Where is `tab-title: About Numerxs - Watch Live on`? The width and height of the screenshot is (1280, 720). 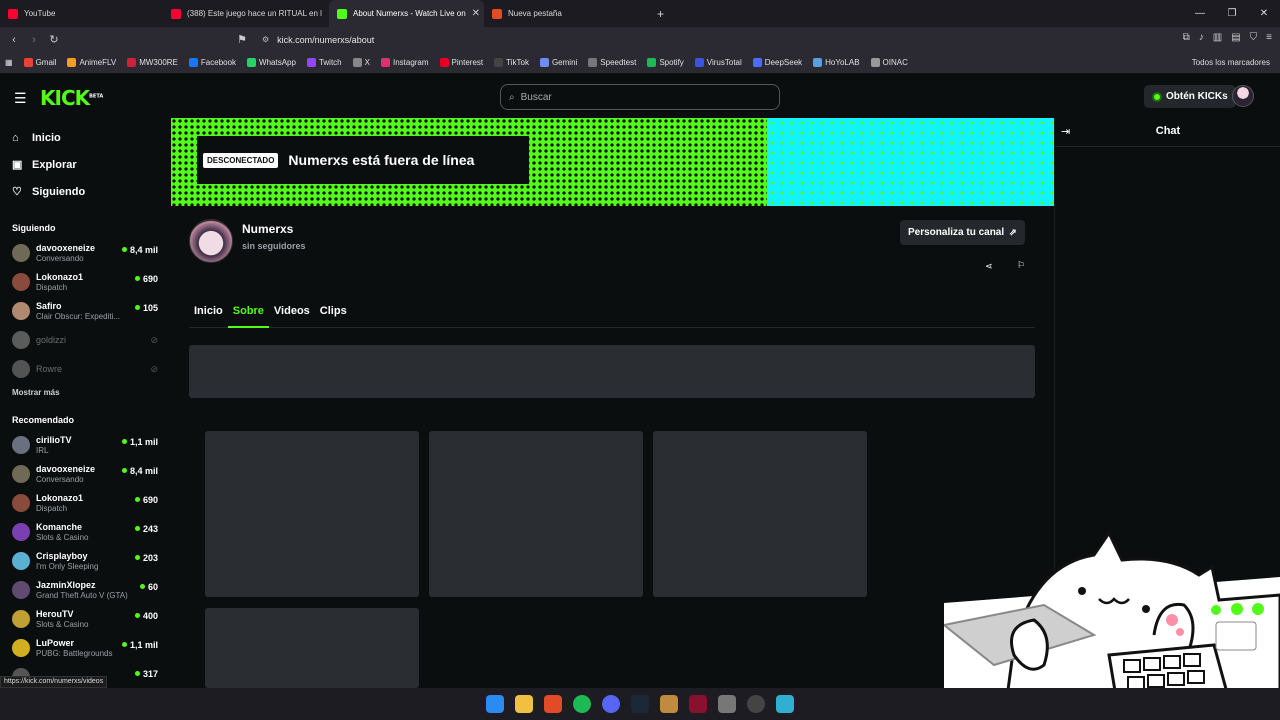 tab-title: About Numerxs - Watch Live on is located at coordinates (409, 13).